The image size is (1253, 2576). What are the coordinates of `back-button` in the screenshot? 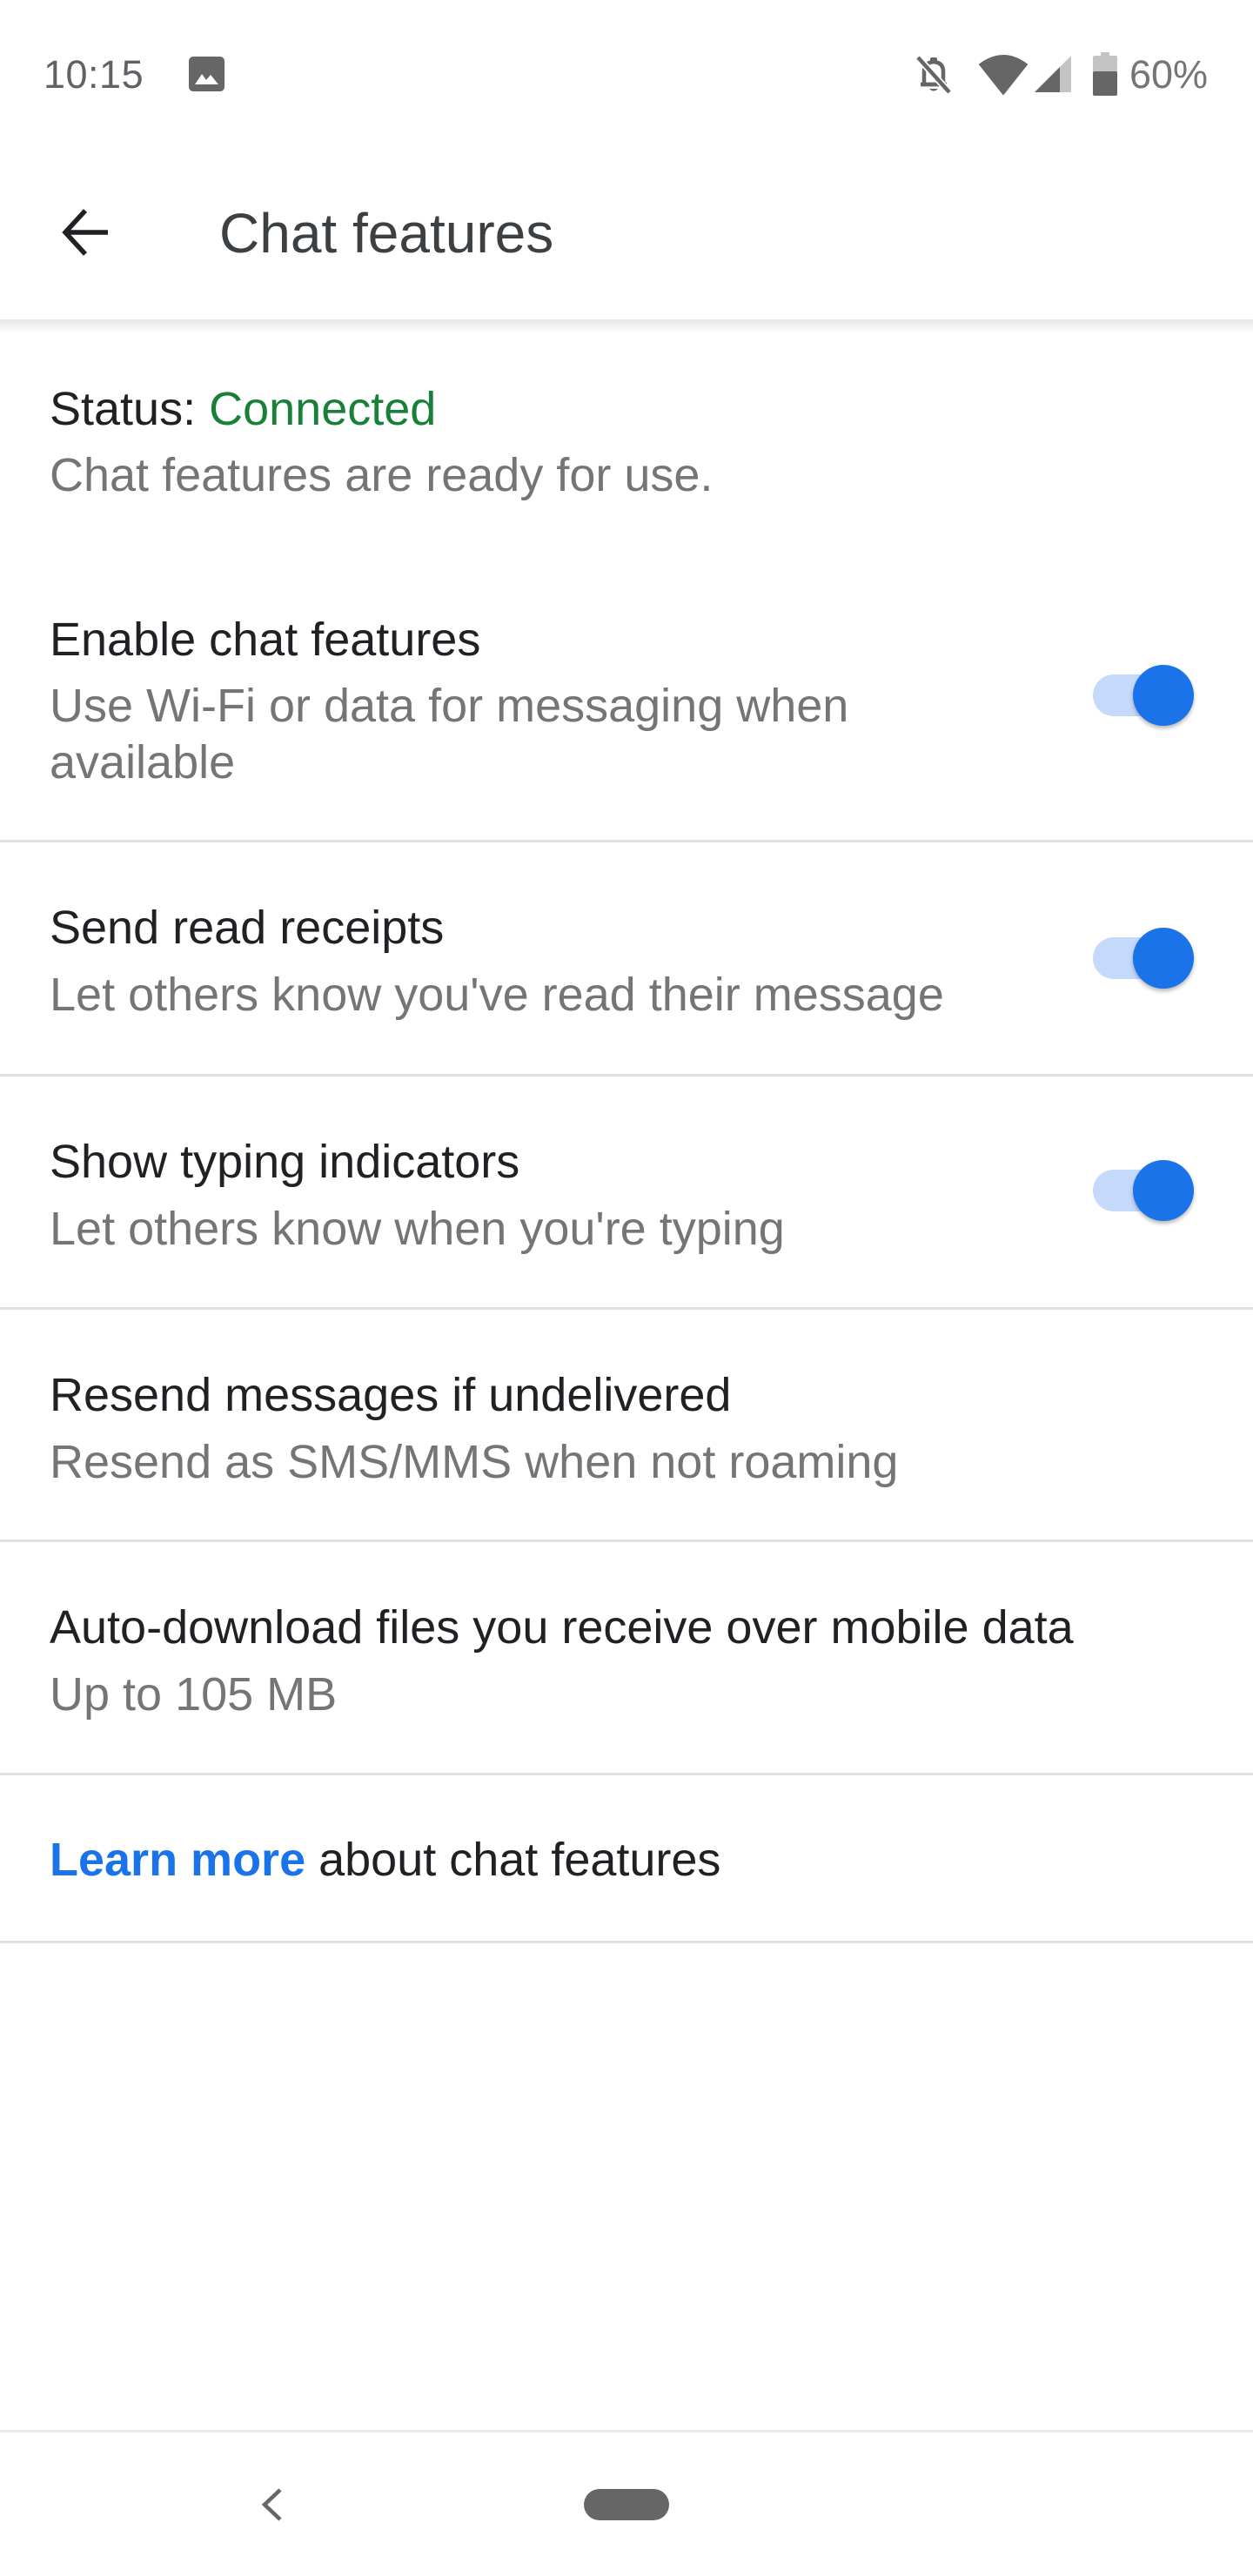 It's located at (85, 233).